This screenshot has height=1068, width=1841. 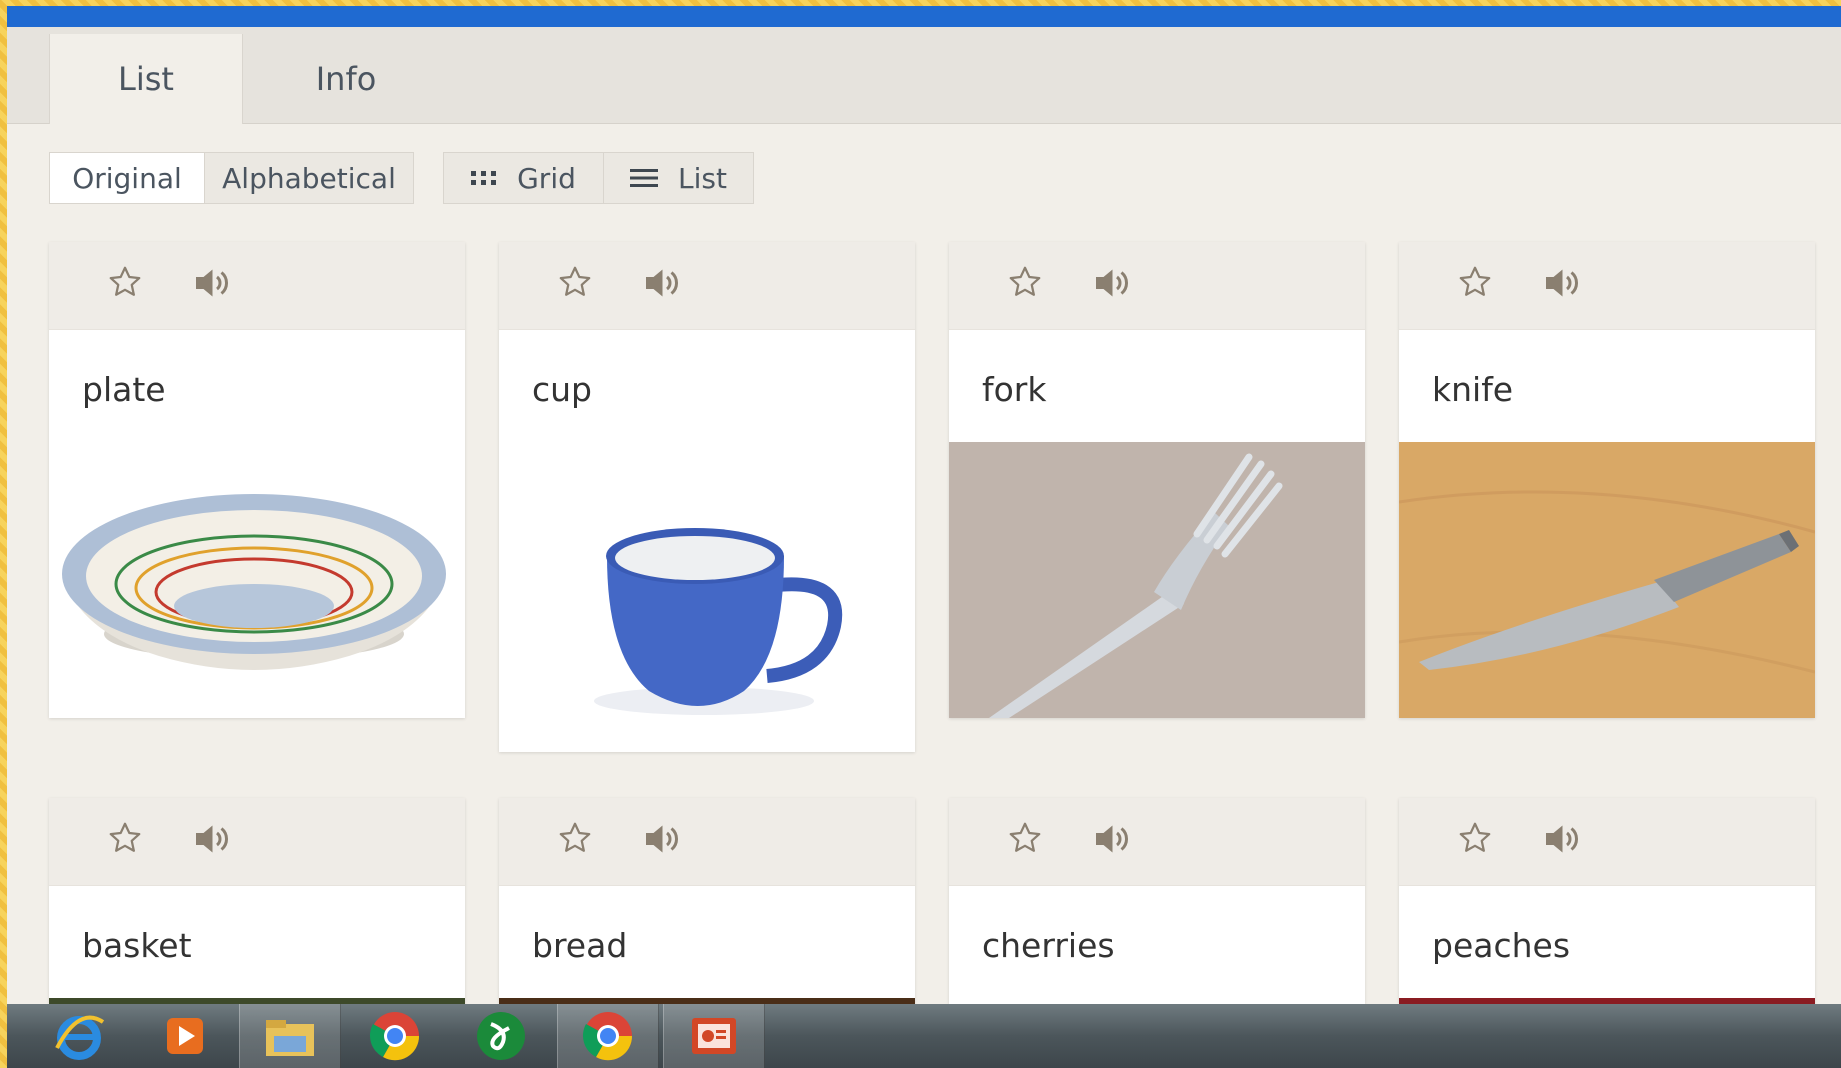 I want to click on view-list-button: List, so click(x=678, y=178).